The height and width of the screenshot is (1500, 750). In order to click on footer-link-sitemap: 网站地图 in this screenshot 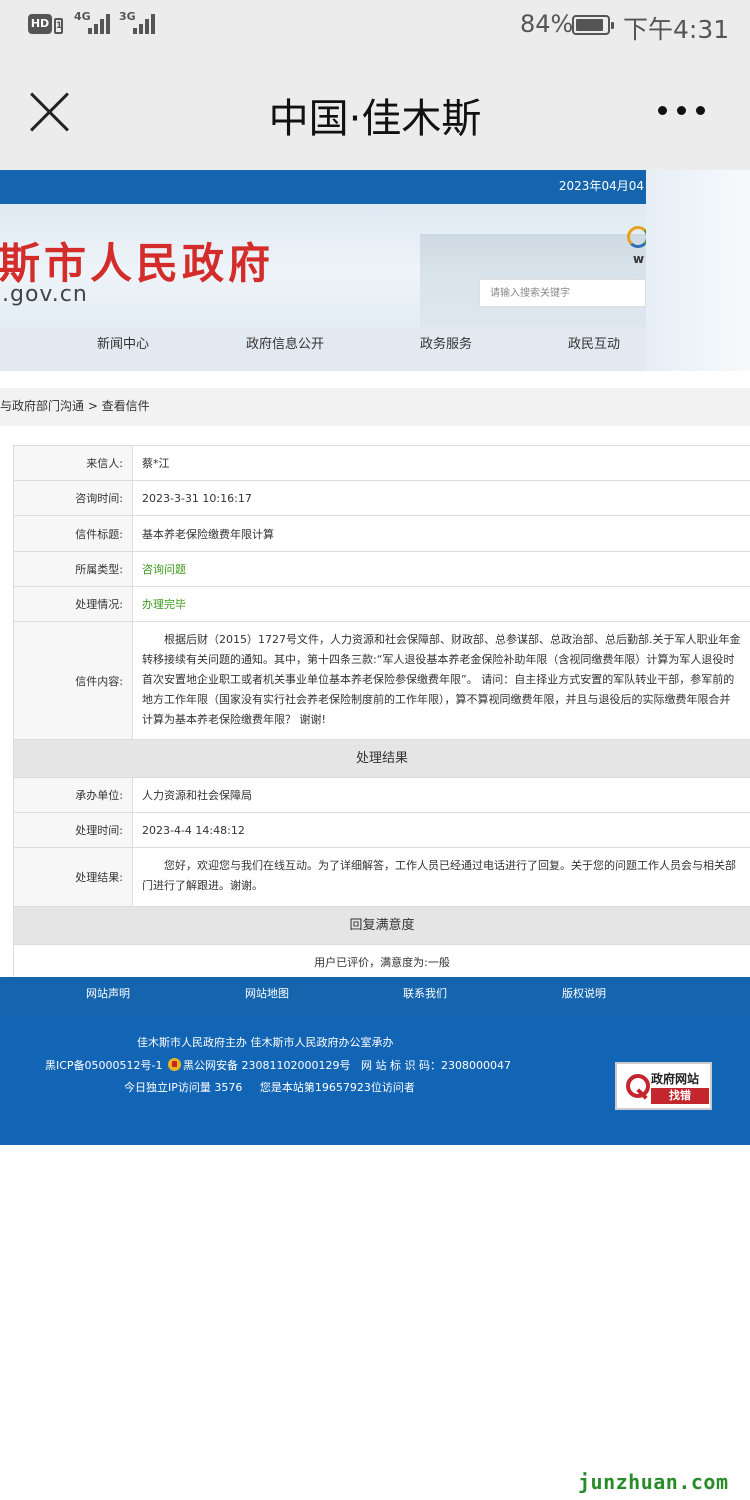, I will do `click(267, 993)`.